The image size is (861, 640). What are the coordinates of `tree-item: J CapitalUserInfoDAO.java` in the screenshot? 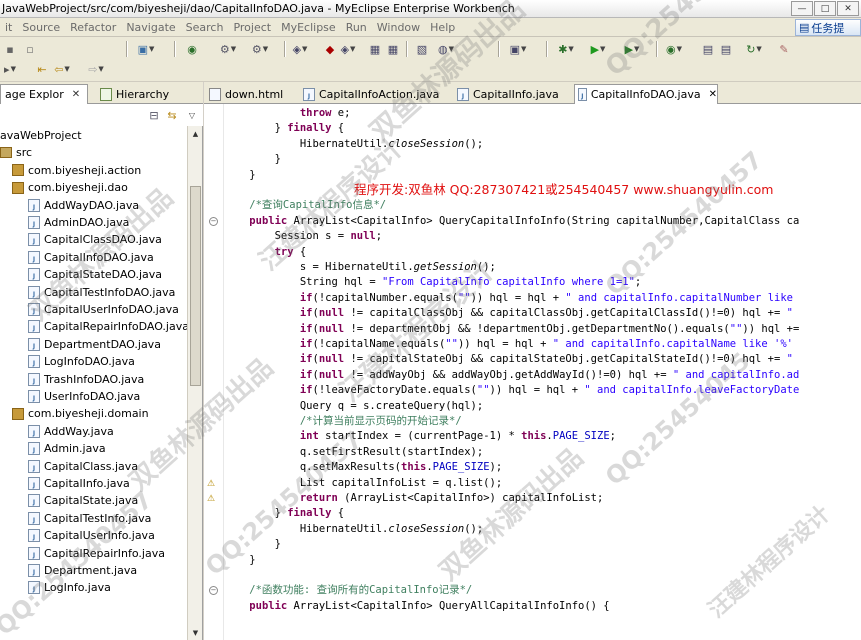 It's located at (103, 309).